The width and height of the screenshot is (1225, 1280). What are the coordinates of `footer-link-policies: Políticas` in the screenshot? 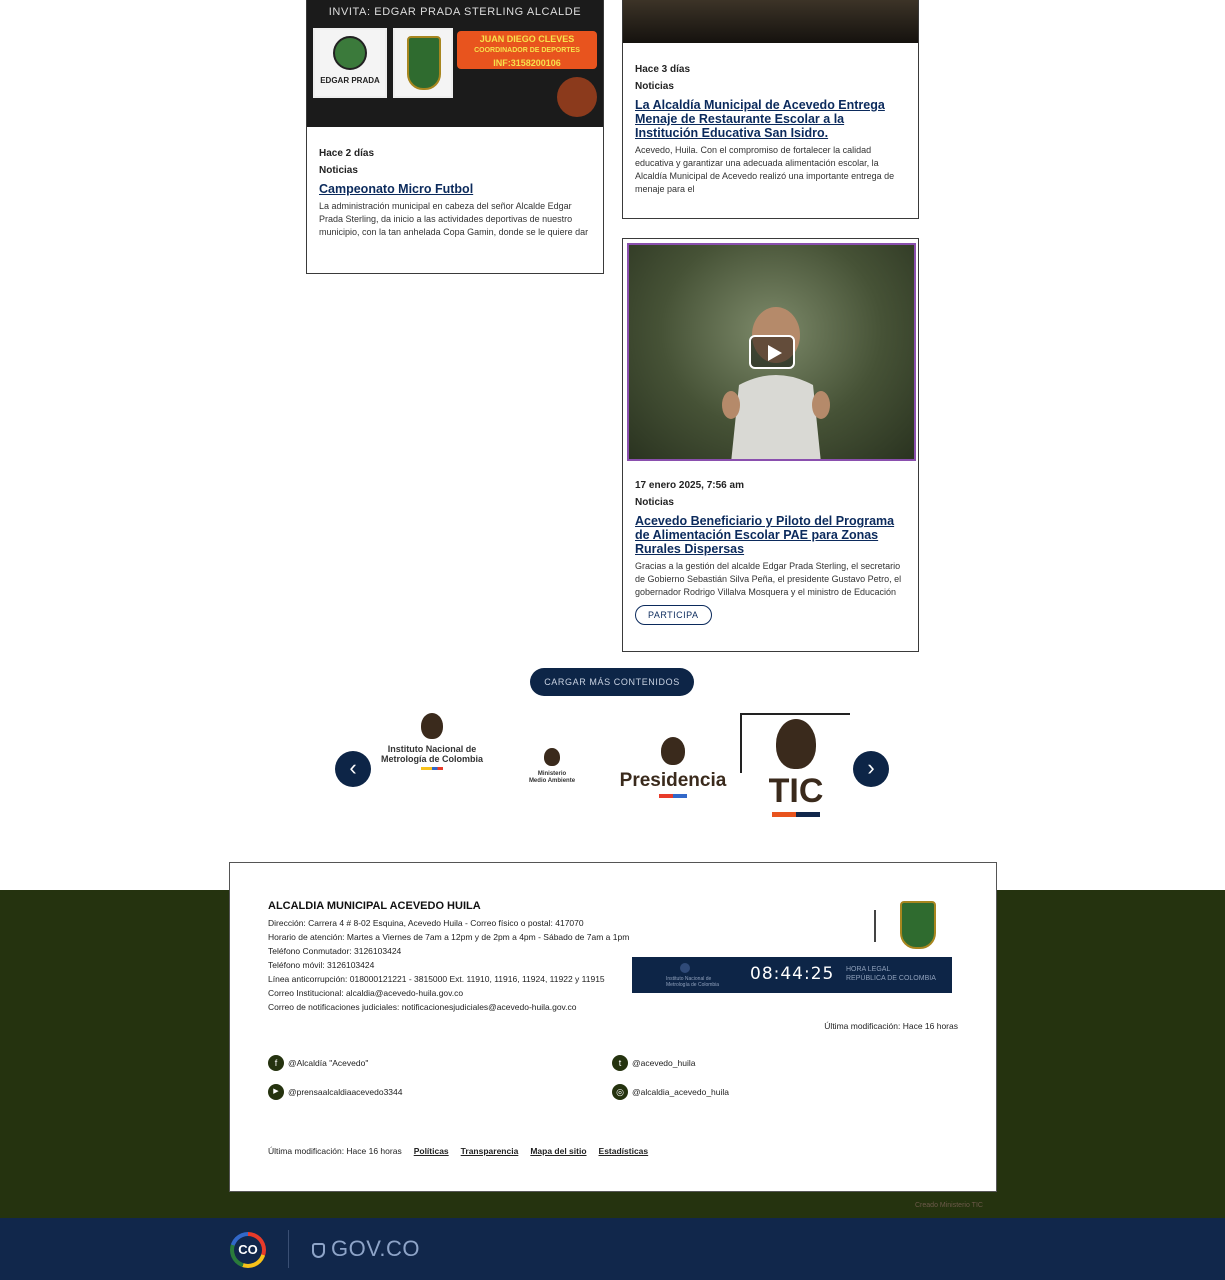 It's located at (431, 1151).